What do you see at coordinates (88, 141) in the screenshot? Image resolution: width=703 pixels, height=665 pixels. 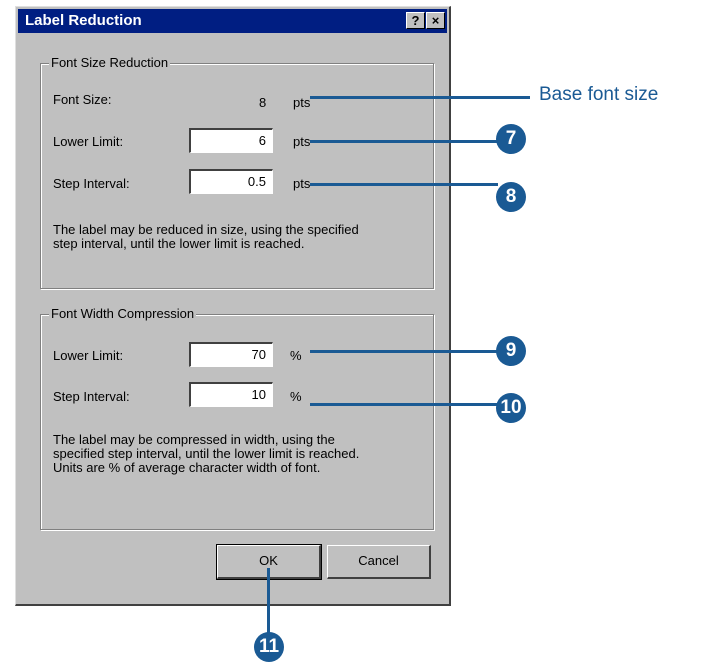 I see `lower-limit-label: Lower Limit:` at bounding box center [88, 141].